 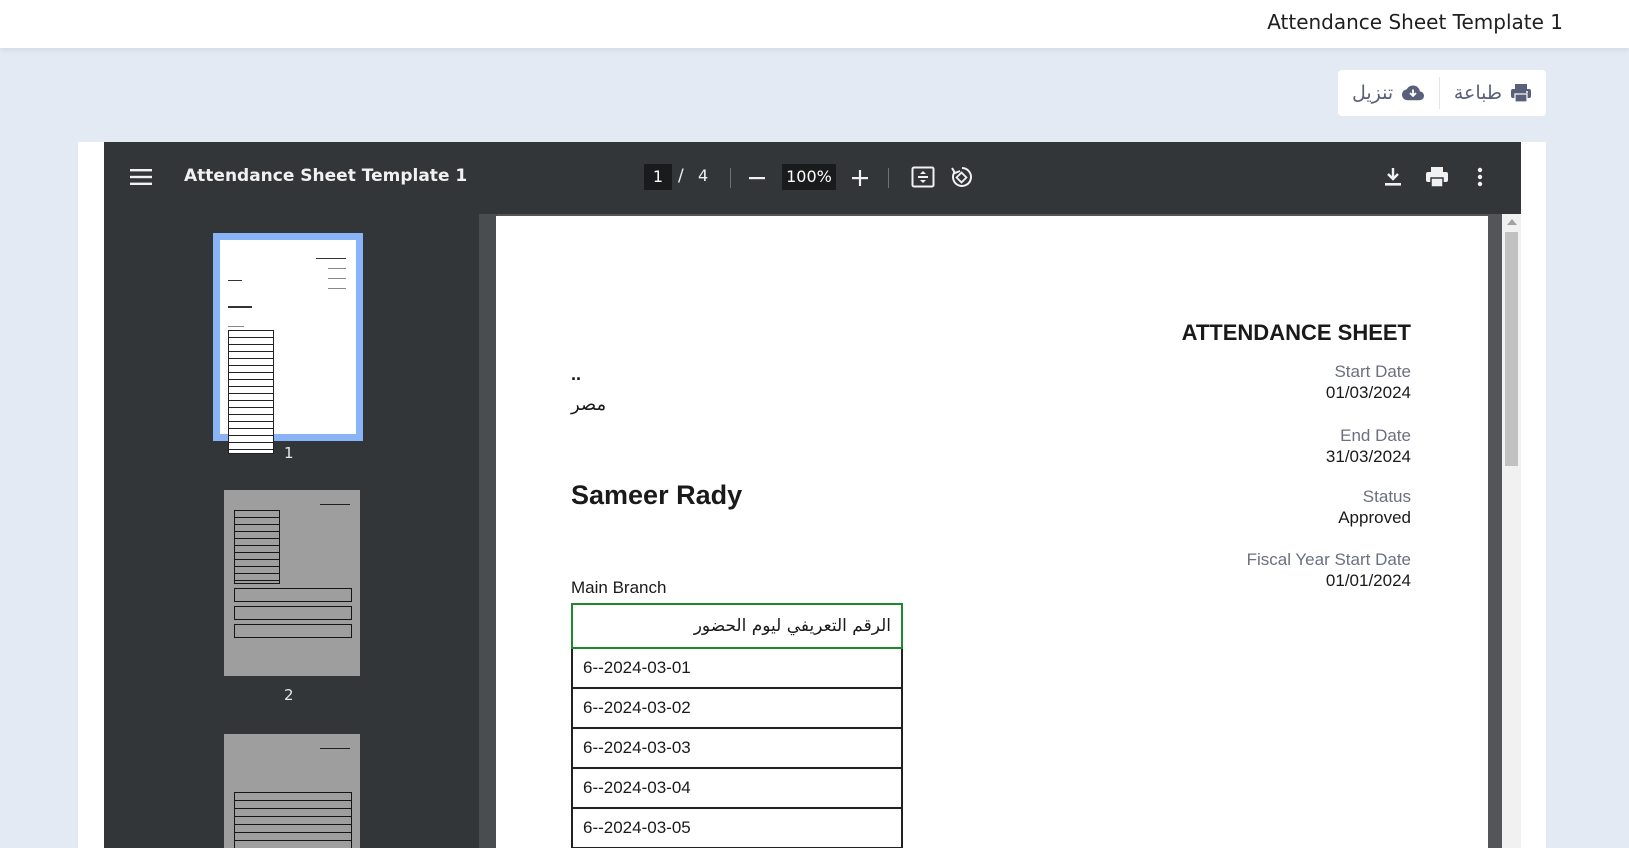 What do you see at coordinates (289, 695) in the screenshot?
I see `thumbnail-label: 2` at bounding box center [289, 695].